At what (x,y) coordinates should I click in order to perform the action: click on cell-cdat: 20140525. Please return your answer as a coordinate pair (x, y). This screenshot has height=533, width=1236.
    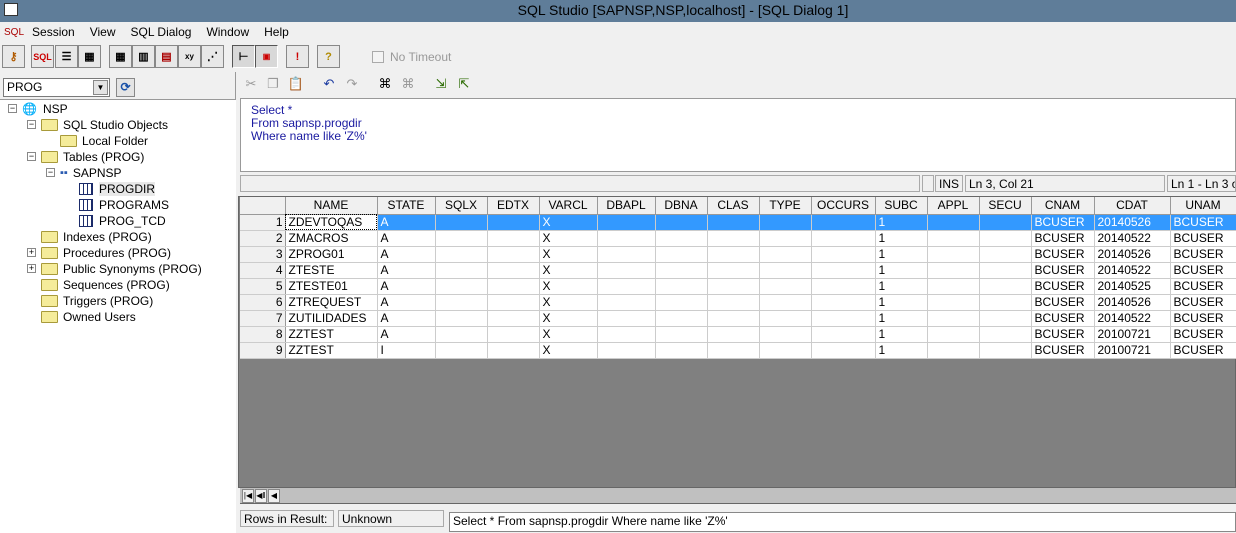
    Looking at the image, I should click on (1132, 286).